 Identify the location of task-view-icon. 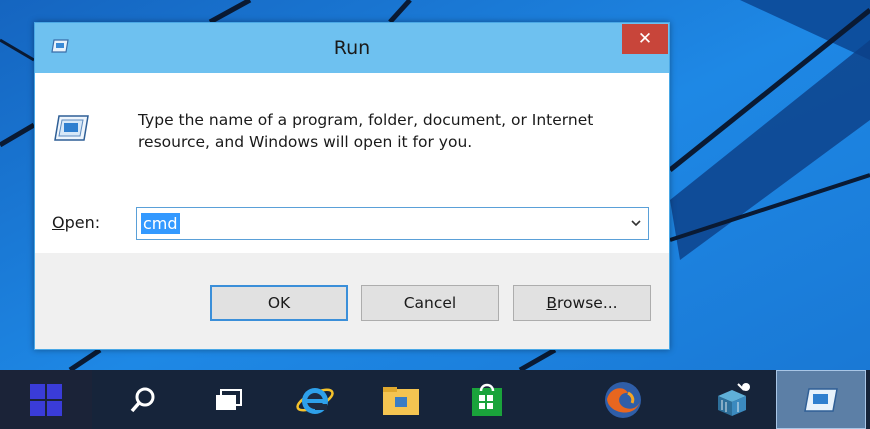
(229, 399).